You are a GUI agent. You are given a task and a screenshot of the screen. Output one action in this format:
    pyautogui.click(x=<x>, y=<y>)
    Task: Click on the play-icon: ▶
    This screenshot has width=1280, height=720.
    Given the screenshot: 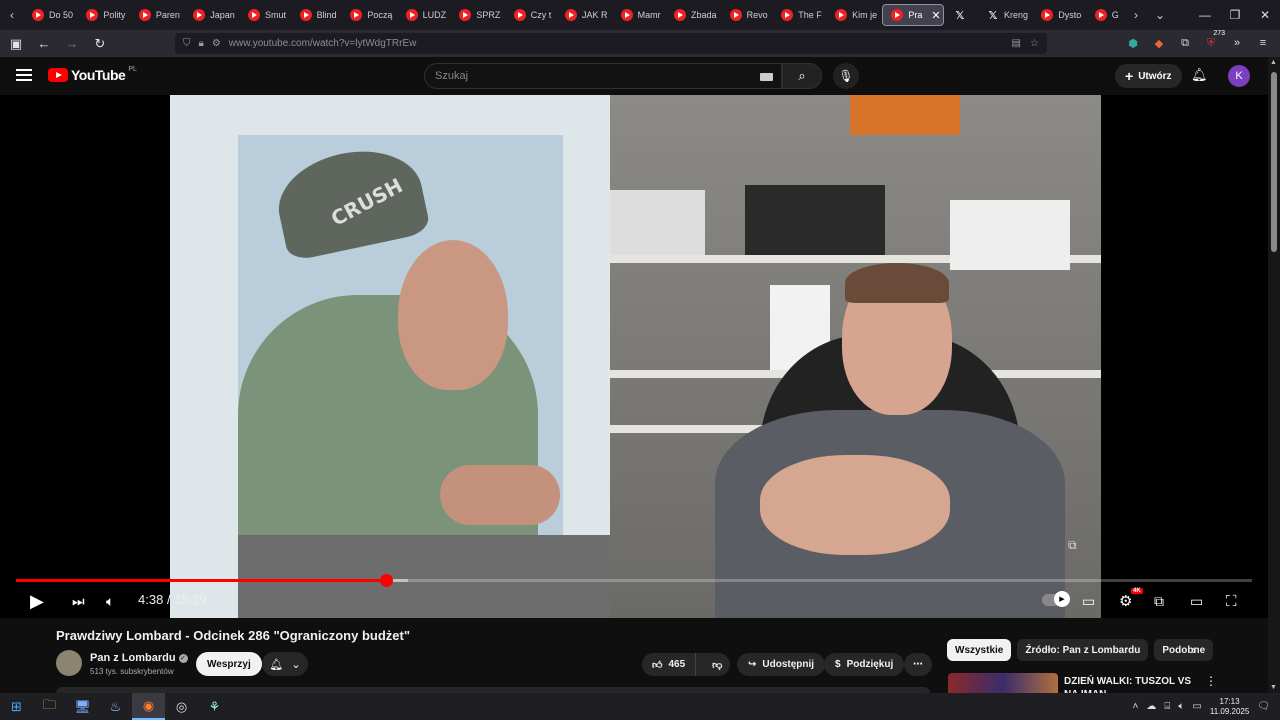 What is the action you would take?
    pyautogui.click(x=37, y=601)
    